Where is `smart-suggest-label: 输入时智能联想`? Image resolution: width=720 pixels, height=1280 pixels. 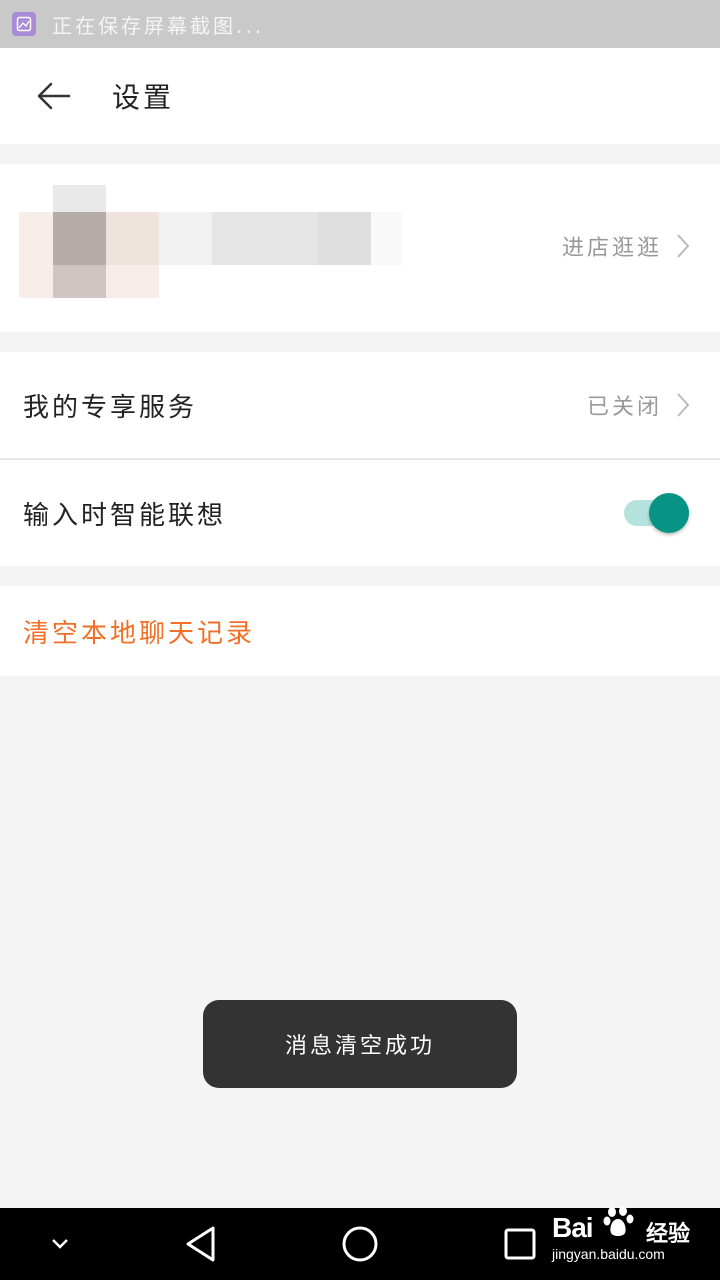
smart-suggest-label: 输入时智能联想 is located at coordinates (125, 515).